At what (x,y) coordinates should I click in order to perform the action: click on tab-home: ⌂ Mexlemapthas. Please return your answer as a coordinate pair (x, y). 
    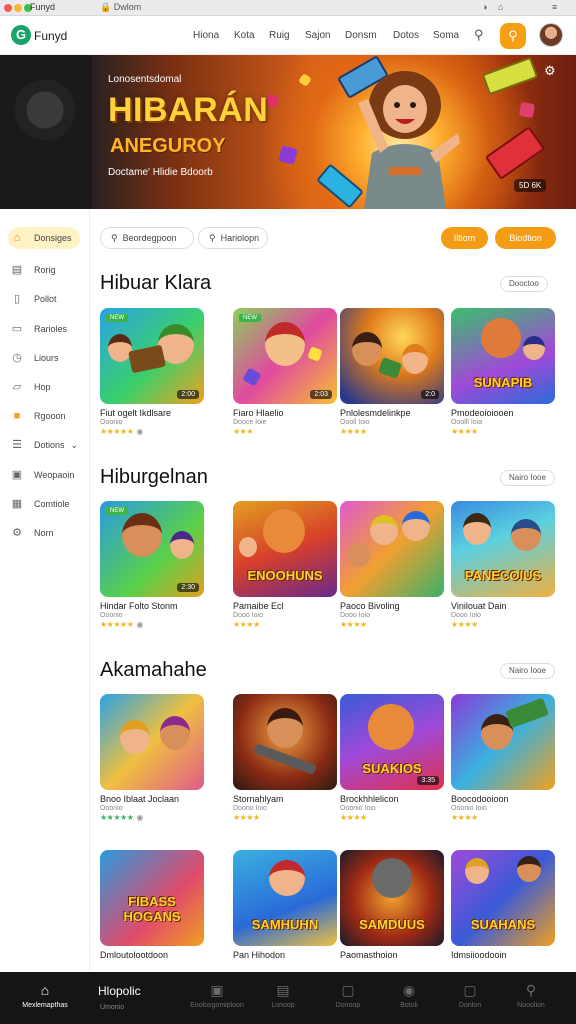
    Looking at the image, I should click on (45, 998).